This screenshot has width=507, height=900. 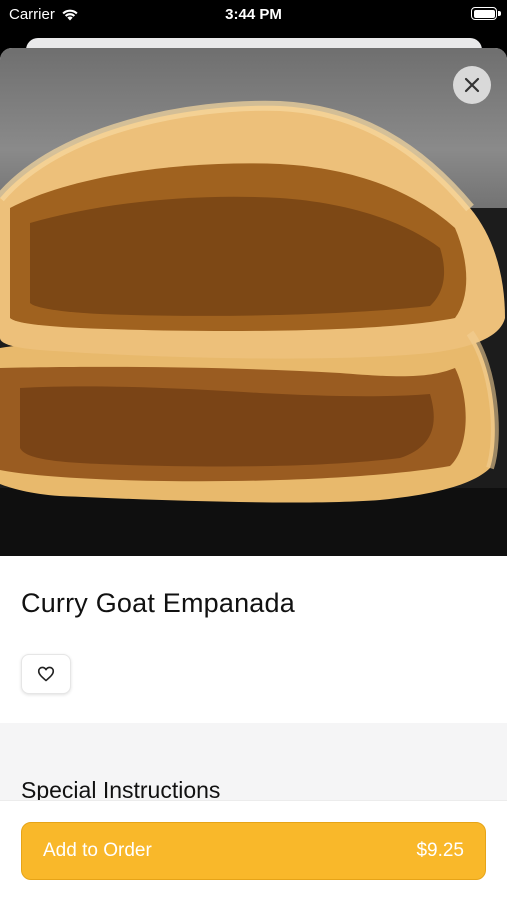 I want to click on battery-icon, so click(x=486, y=13).